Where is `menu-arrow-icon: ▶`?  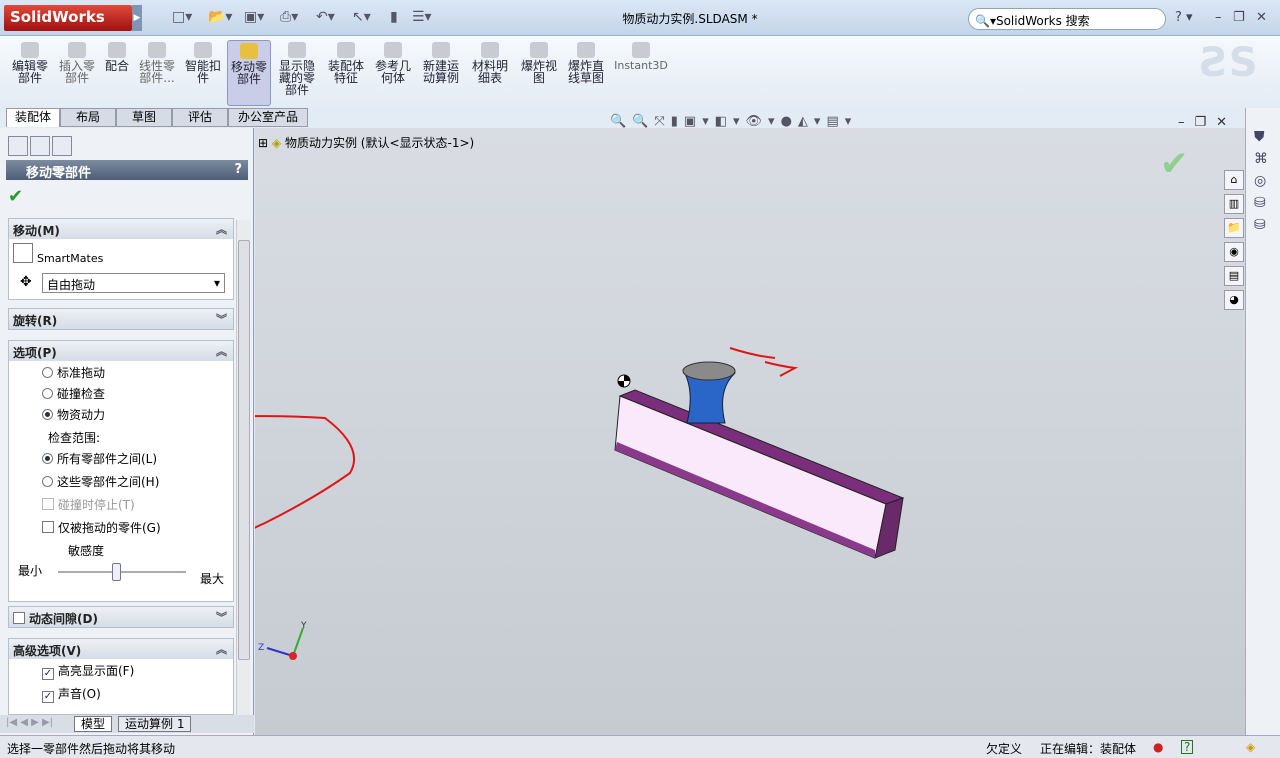 menu-arrow-icon: ▶ is located at coordinates (137, 18).